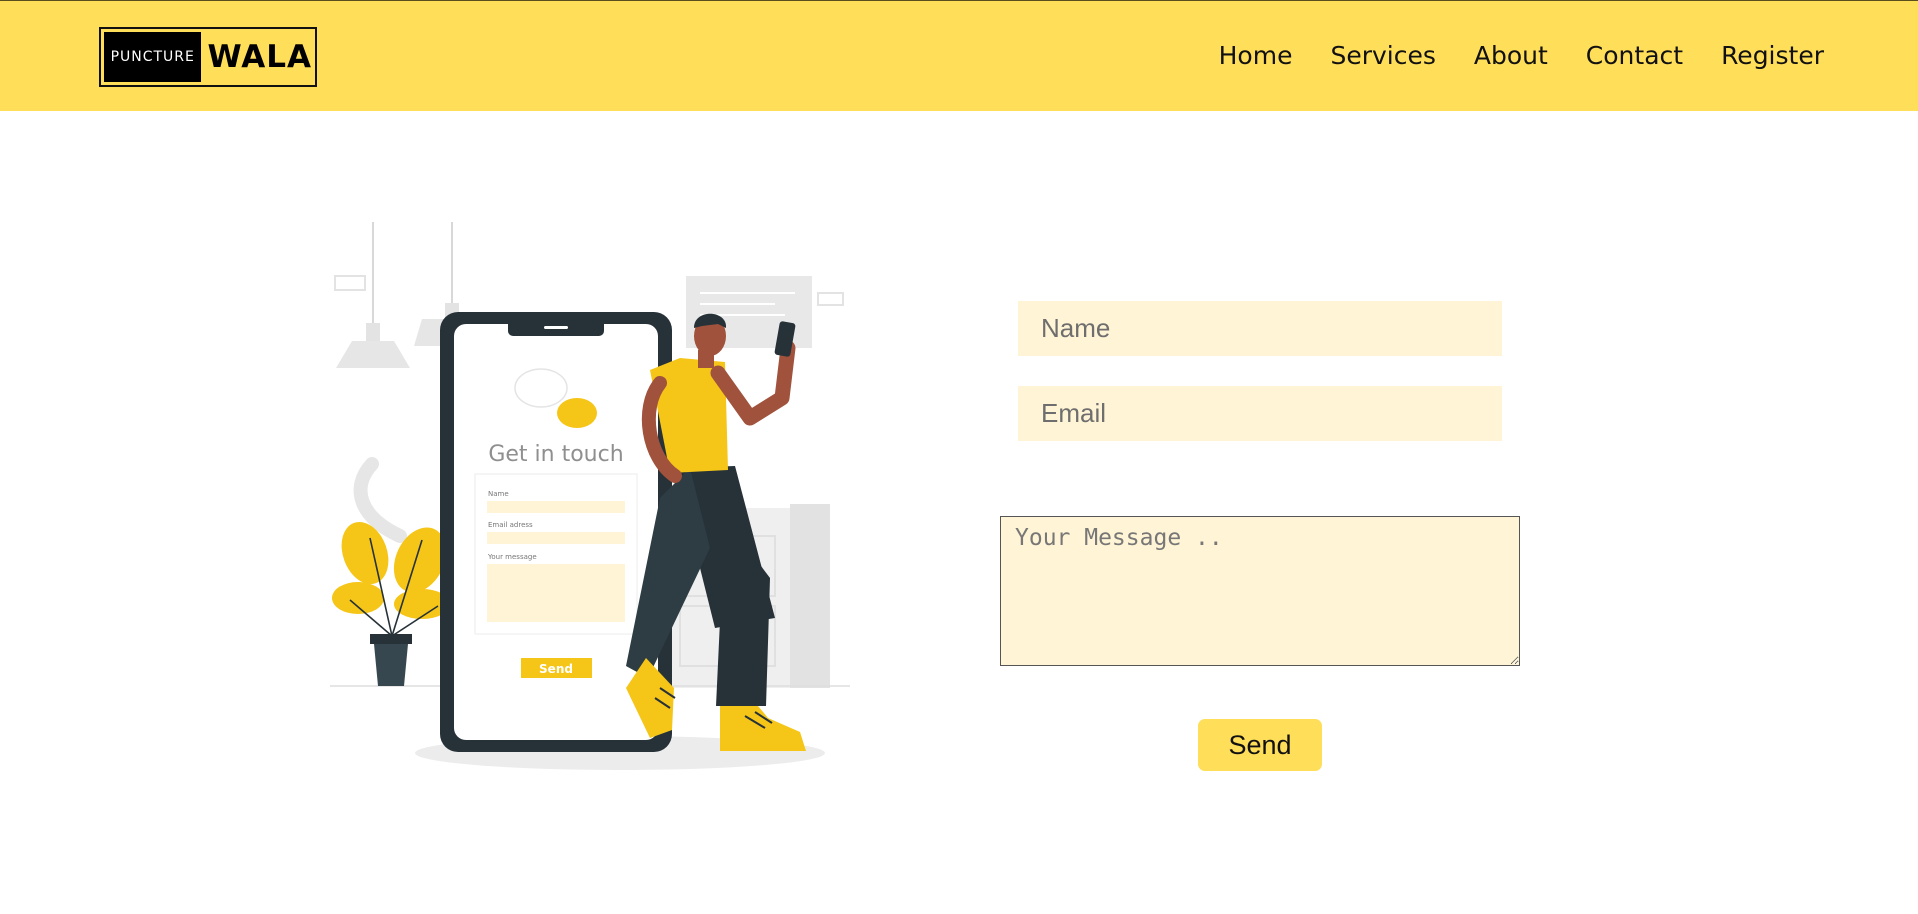 Image resolution: width=1918 pixels, height=914 pixels. Describe the element at coordinates (556, 669) in the screenshot. I see `illus-send-button: Send` at that location.